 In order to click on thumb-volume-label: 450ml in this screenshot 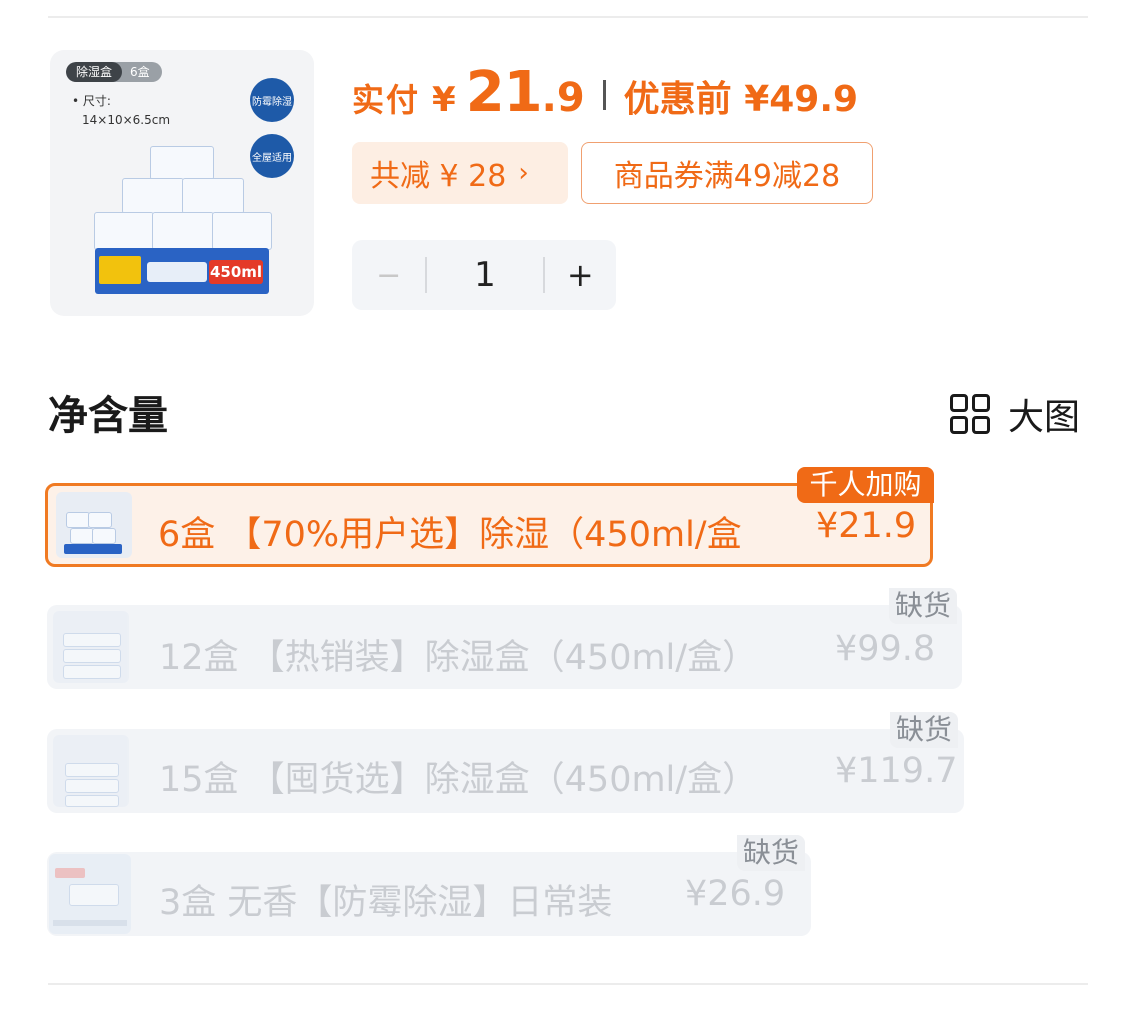, I will do `click(236, 272)`.